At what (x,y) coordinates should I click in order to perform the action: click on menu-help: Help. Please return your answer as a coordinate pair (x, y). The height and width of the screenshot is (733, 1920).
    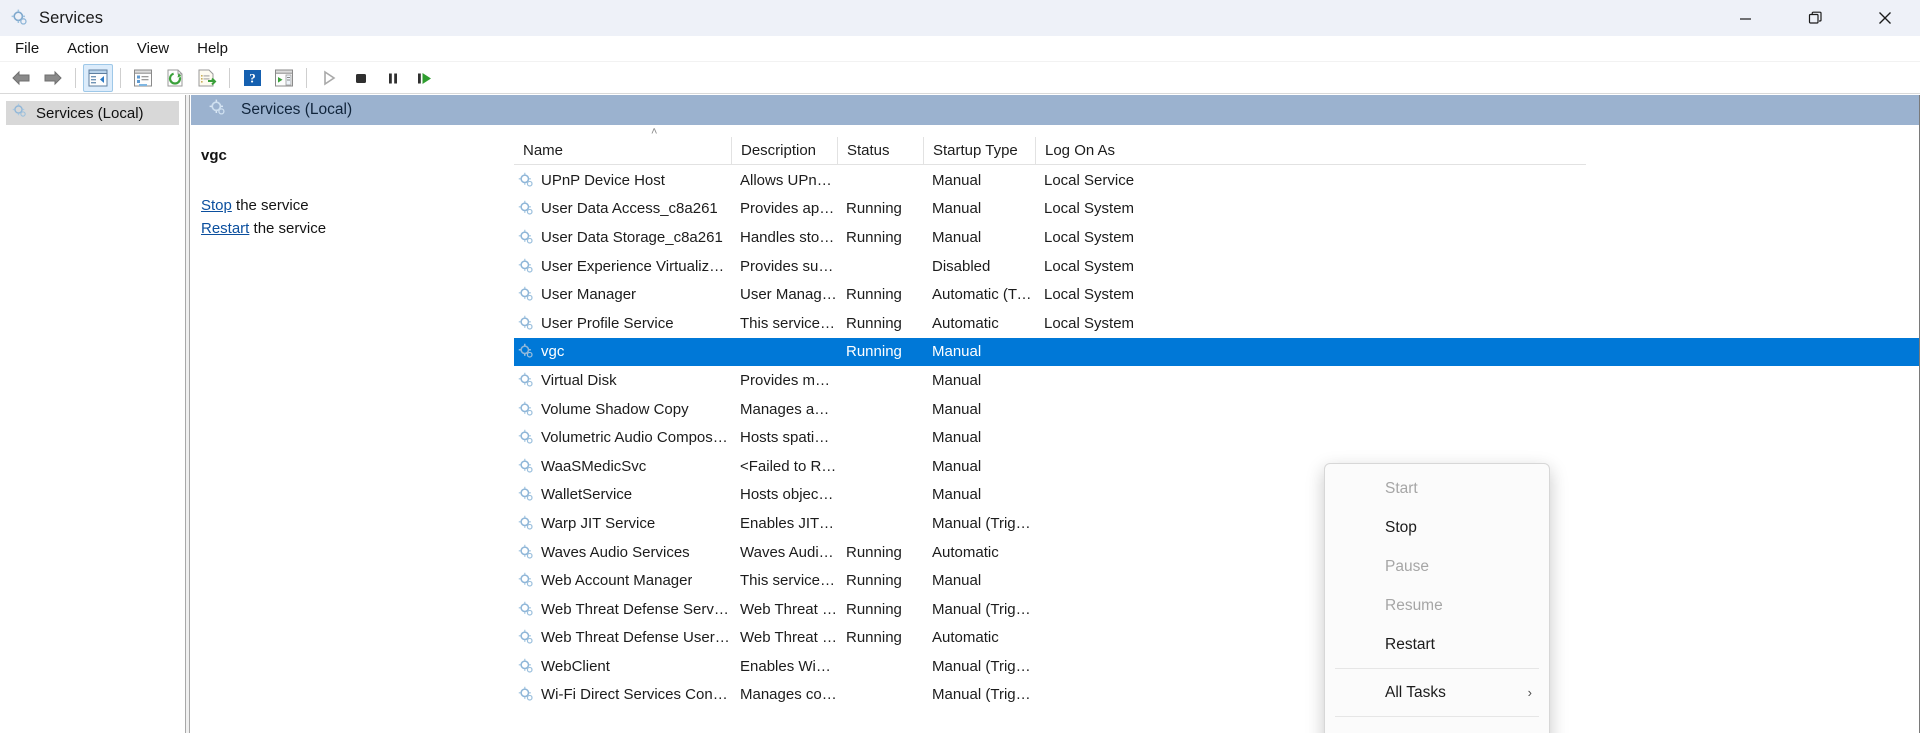
    Looking at the image, I should click on (212, 49).